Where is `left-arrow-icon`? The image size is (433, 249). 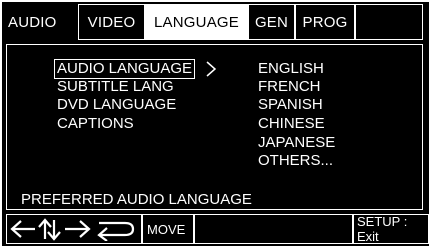 left-arrow-icon is located at coordinates (22, 229).